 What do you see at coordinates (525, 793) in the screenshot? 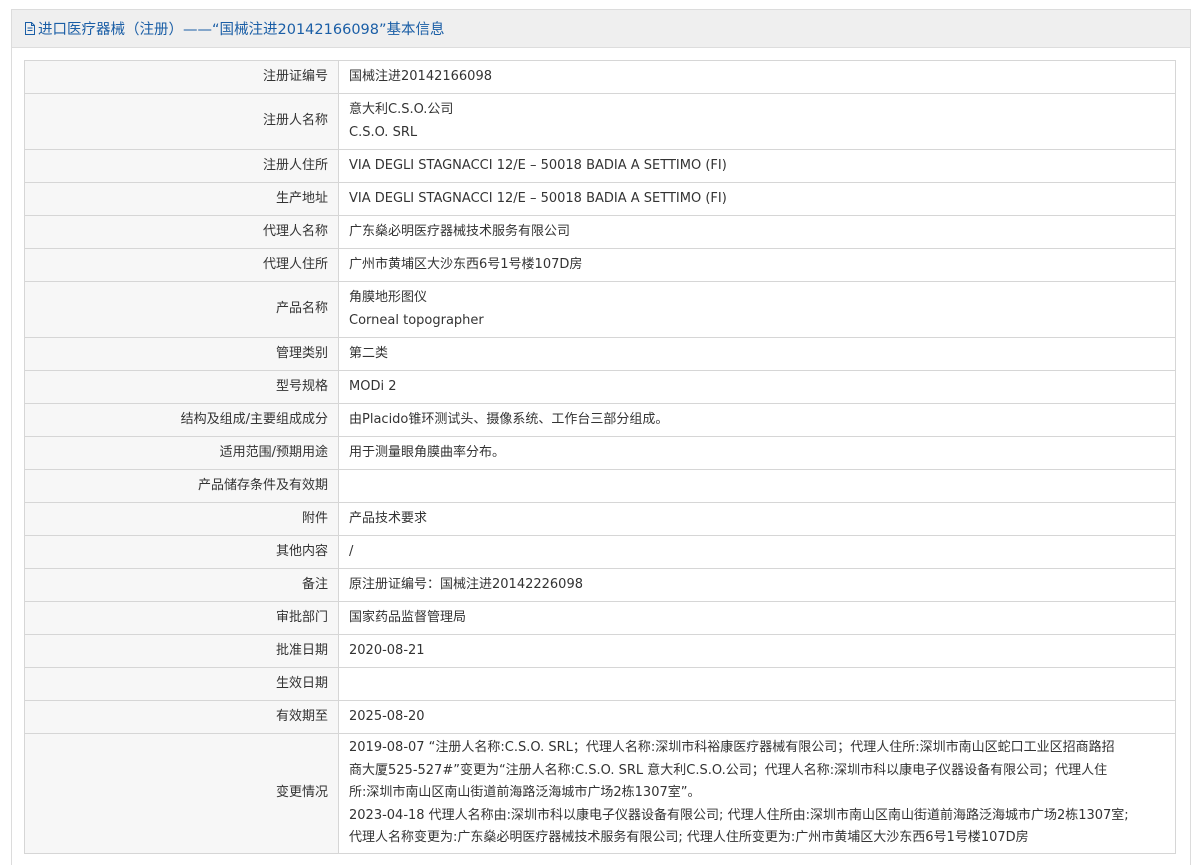
I see `field-value-line: 所:深圳市南山区南山街道前海路泛海城市广场2栋1307室”。` at bounding box center [525, 793].